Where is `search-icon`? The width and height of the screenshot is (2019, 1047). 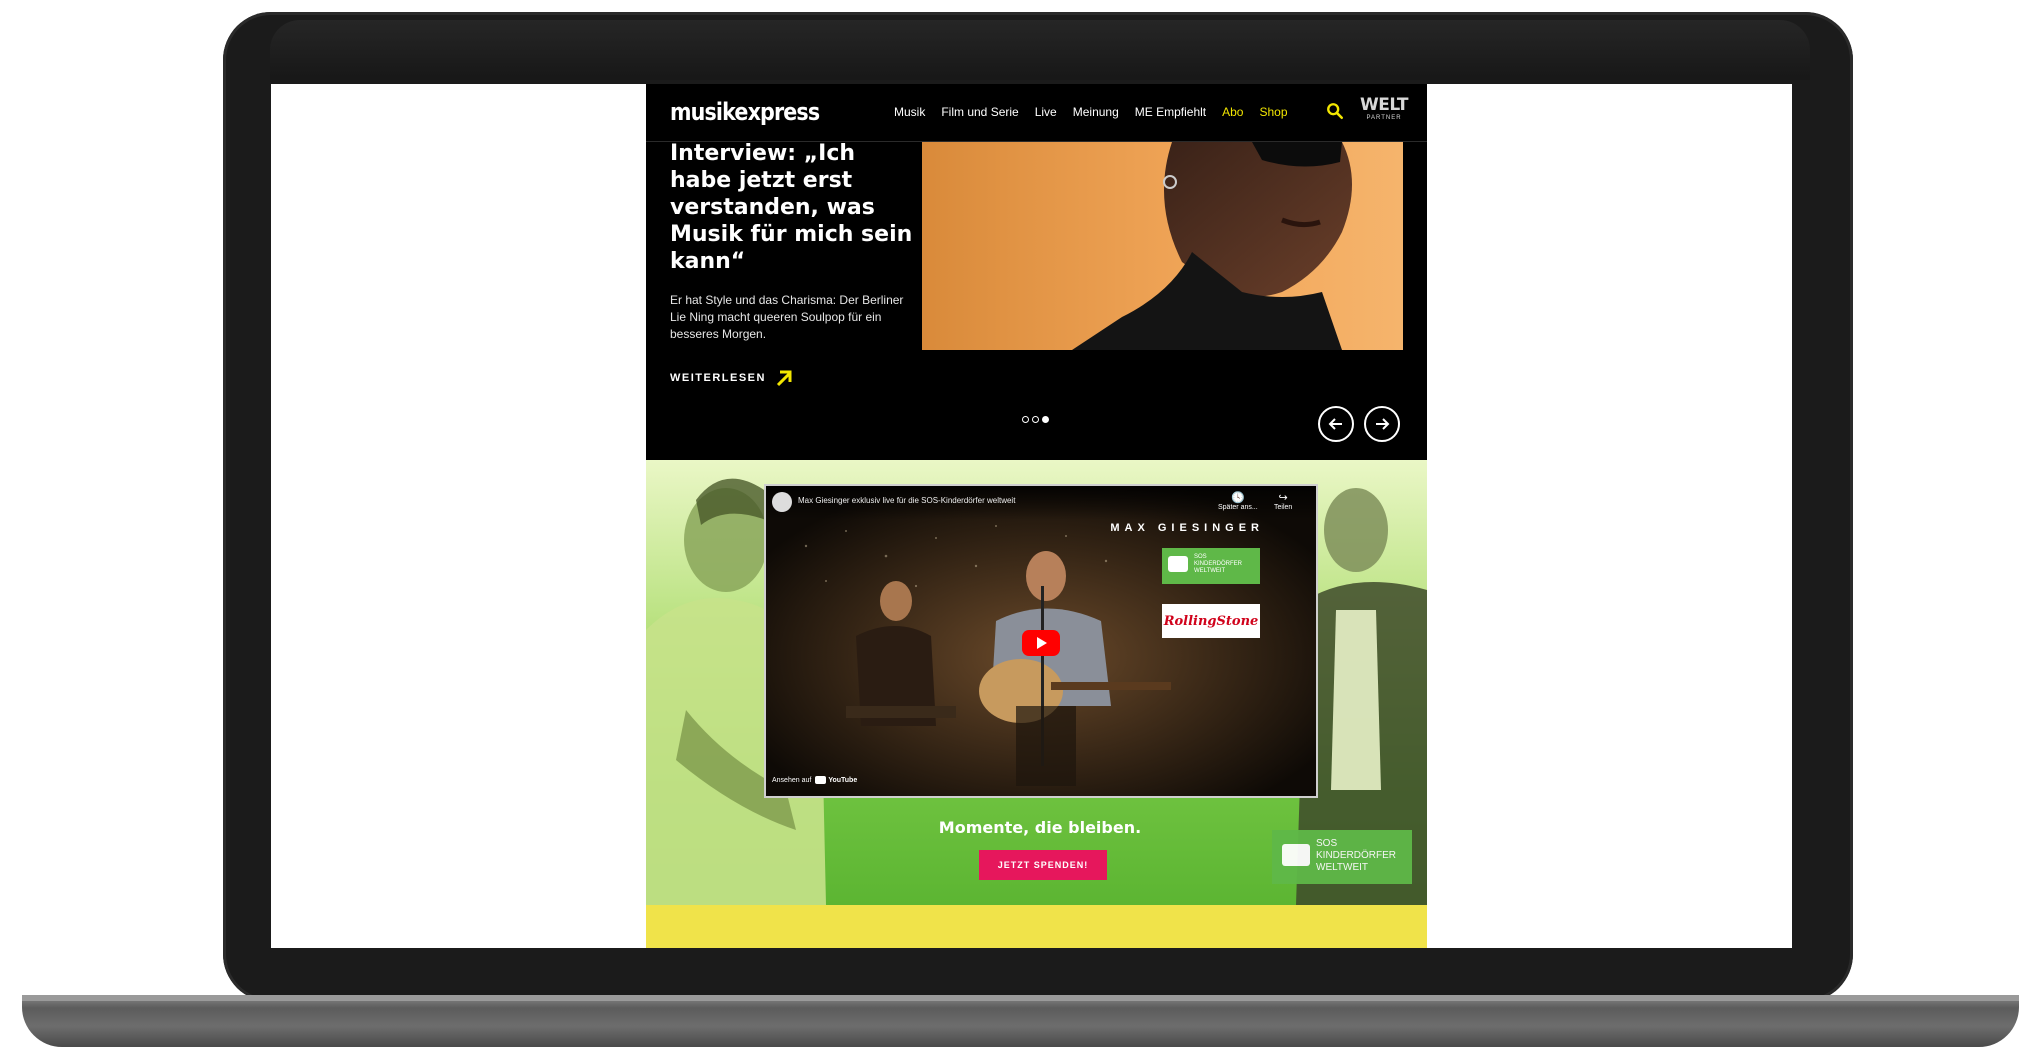
search-icon is located at coordinates (1335, 111).